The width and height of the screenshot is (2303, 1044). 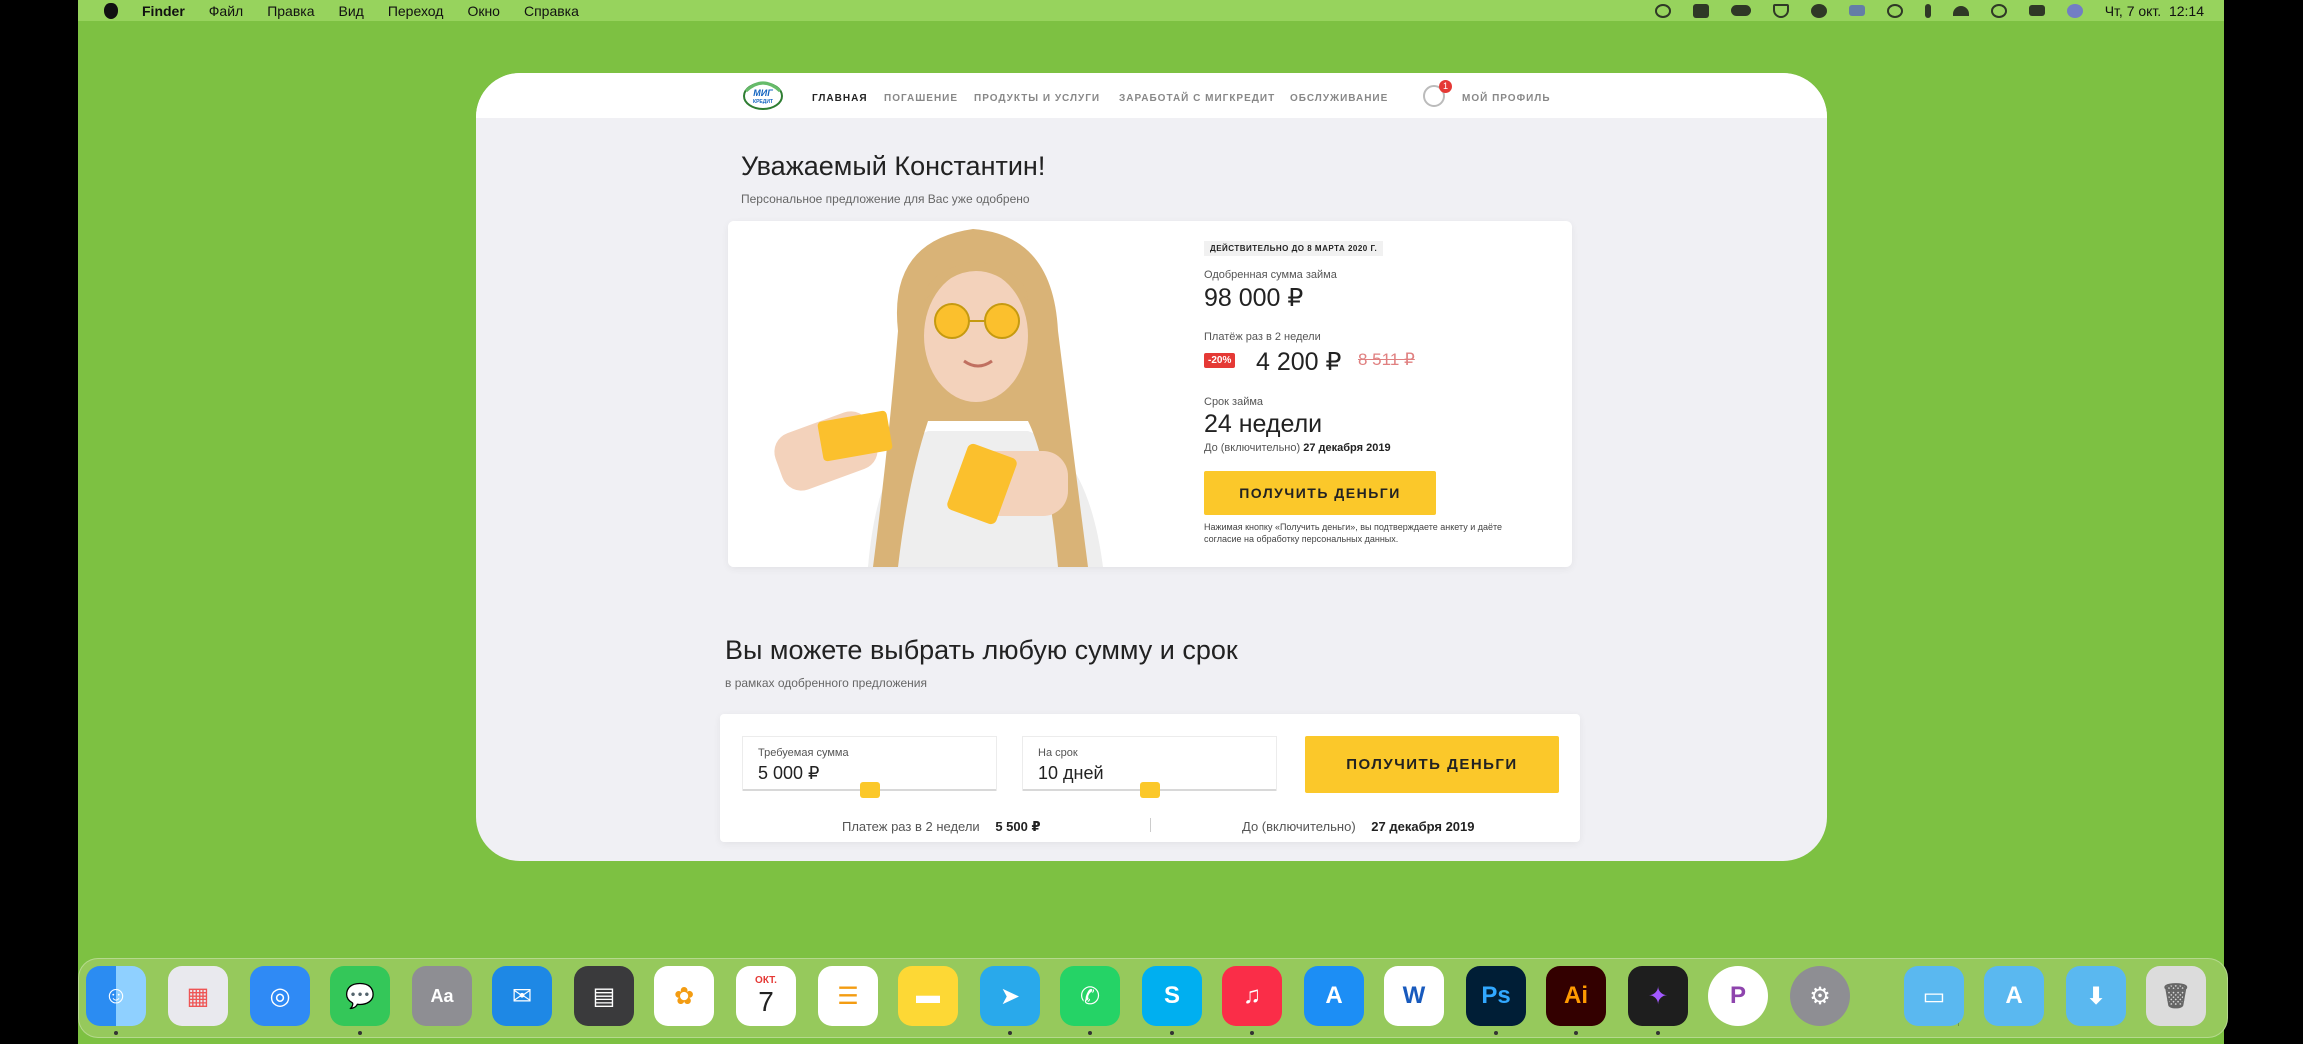 I want to click on menu-window: Окно, so click(x=483, y=11).